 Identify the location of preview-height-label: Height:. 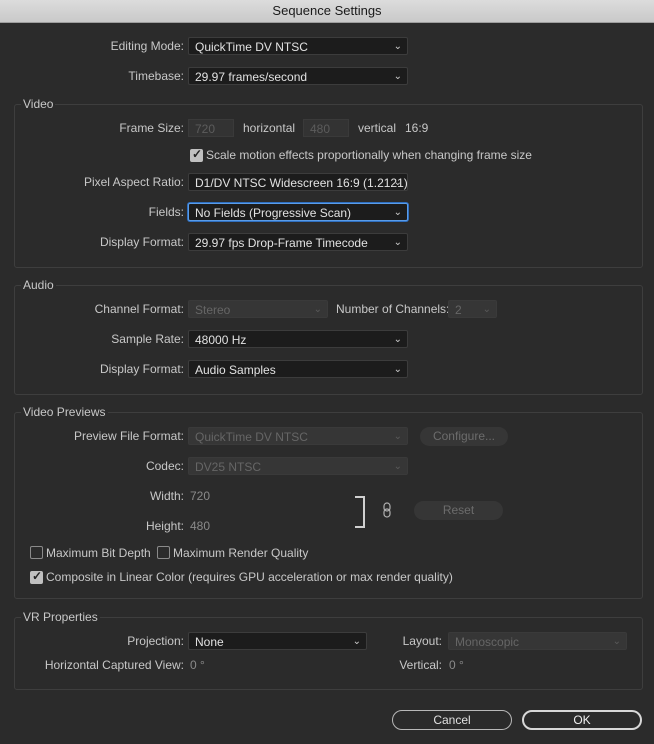
(164, 526).